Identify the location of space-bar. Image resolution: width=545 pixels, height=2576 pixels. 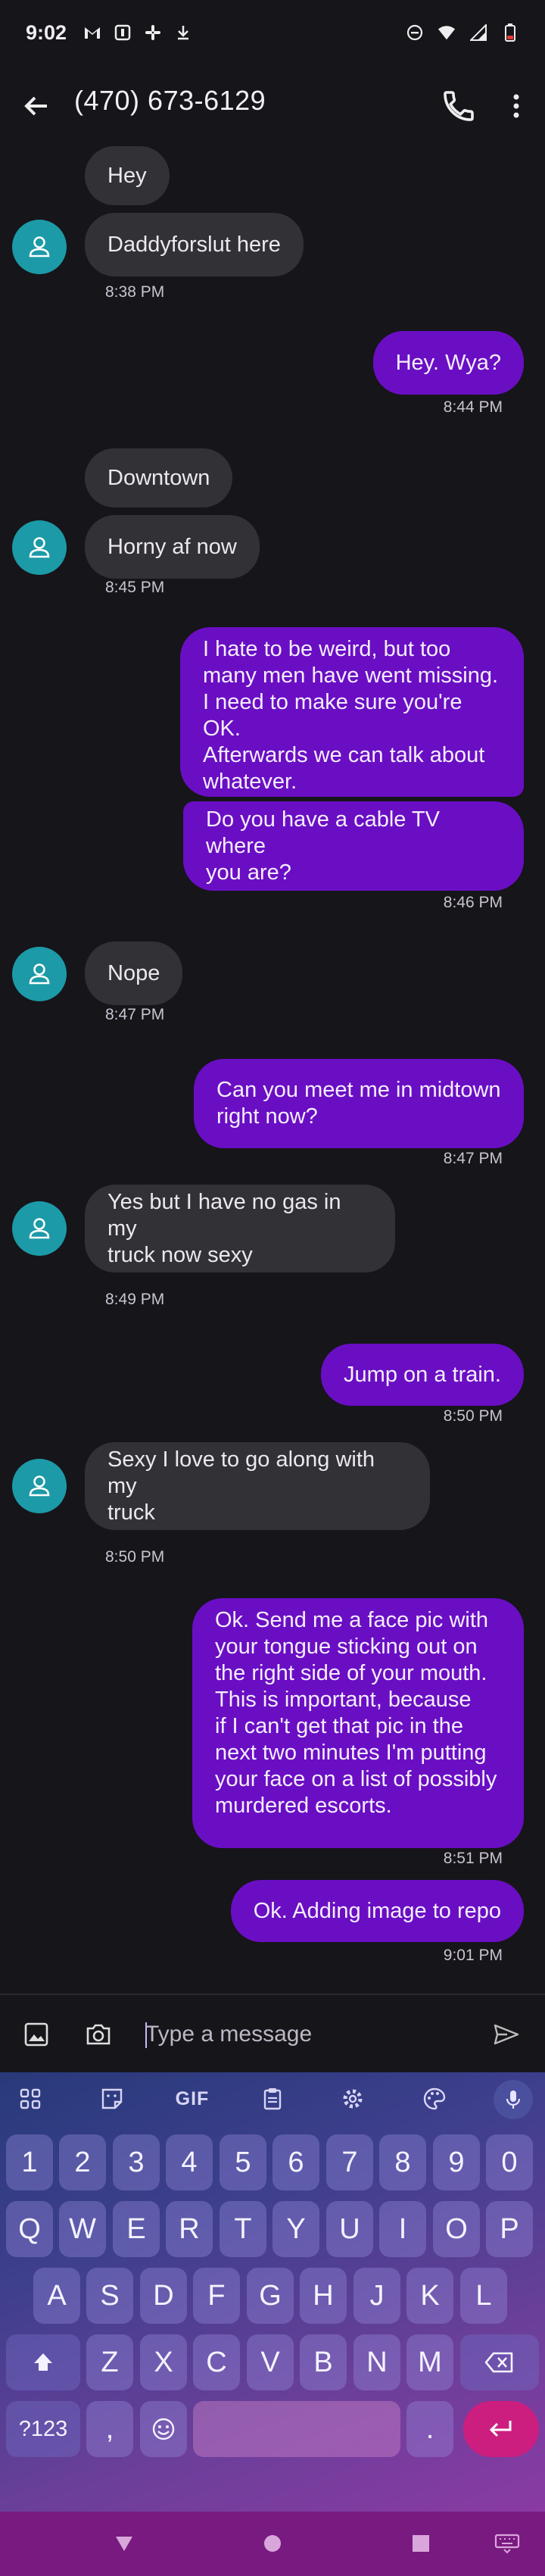
(296, 2429).